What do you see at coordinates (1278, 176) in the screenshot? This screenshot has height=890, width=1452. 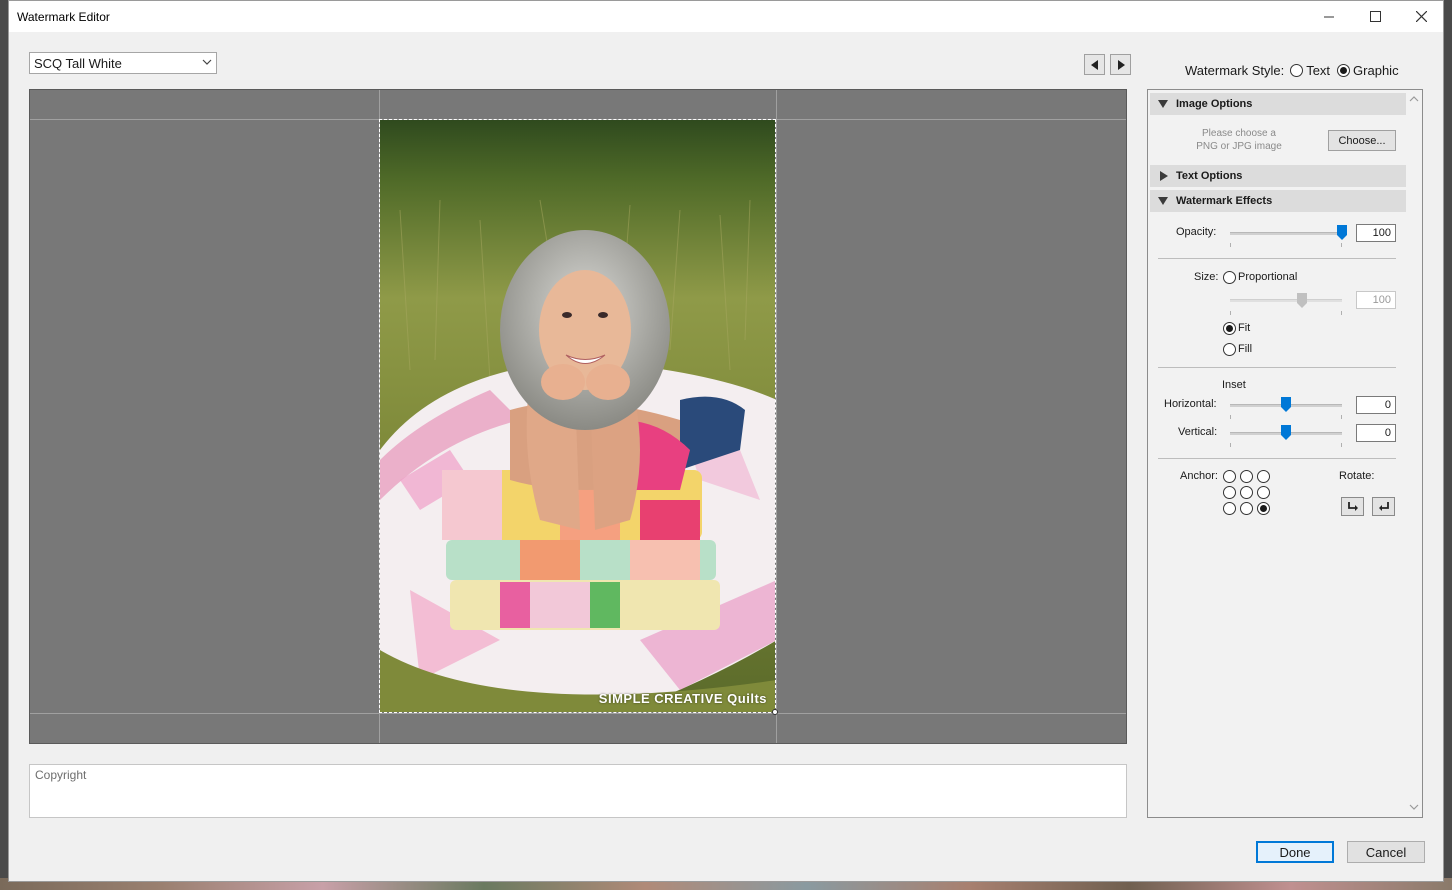 I see `text-options-header: Text Options` at bounding box center [1278, 176].